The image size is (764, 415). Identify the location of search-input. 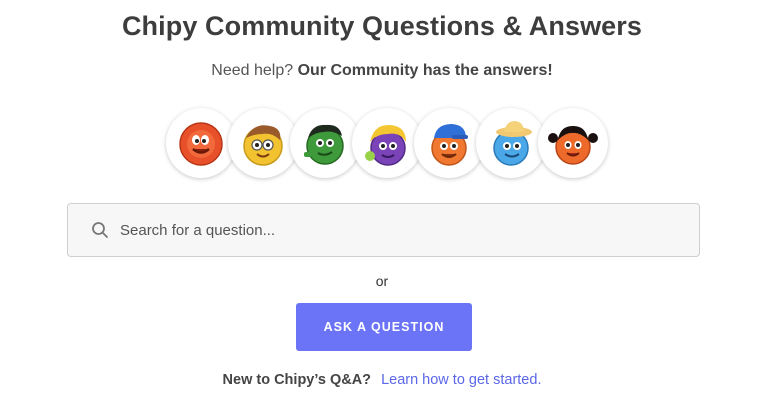
(400, 230).